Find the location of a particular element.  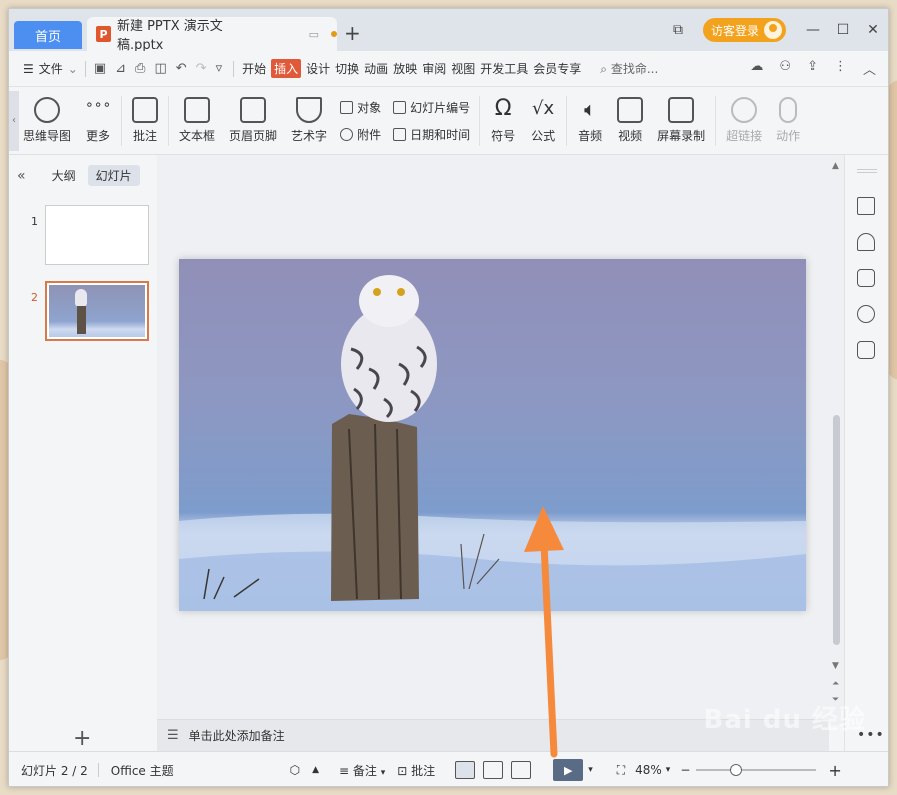

header-footer-icon is located at coordinates (253, 110).